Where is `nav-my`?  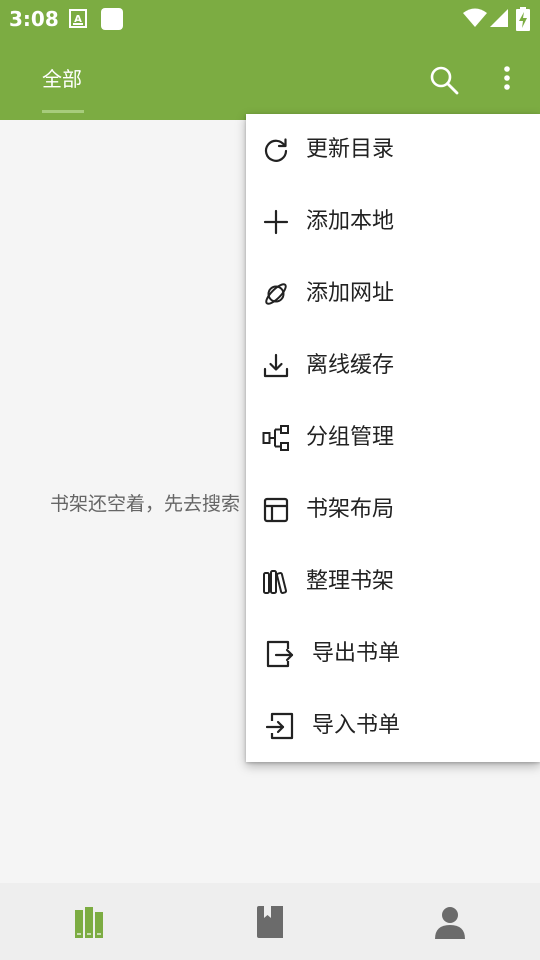 nav-my is located at coordinates (450, 921).